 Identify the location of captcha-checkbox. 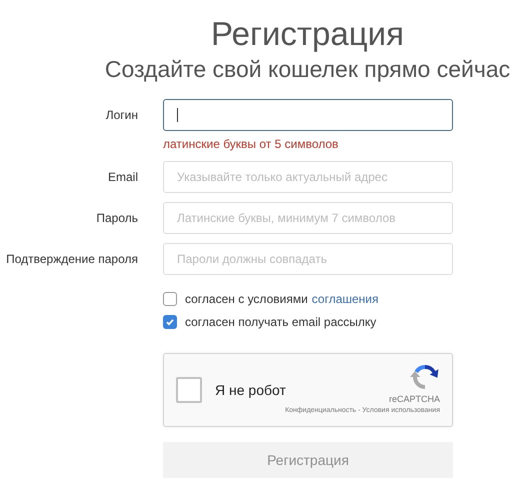
(189, 390).